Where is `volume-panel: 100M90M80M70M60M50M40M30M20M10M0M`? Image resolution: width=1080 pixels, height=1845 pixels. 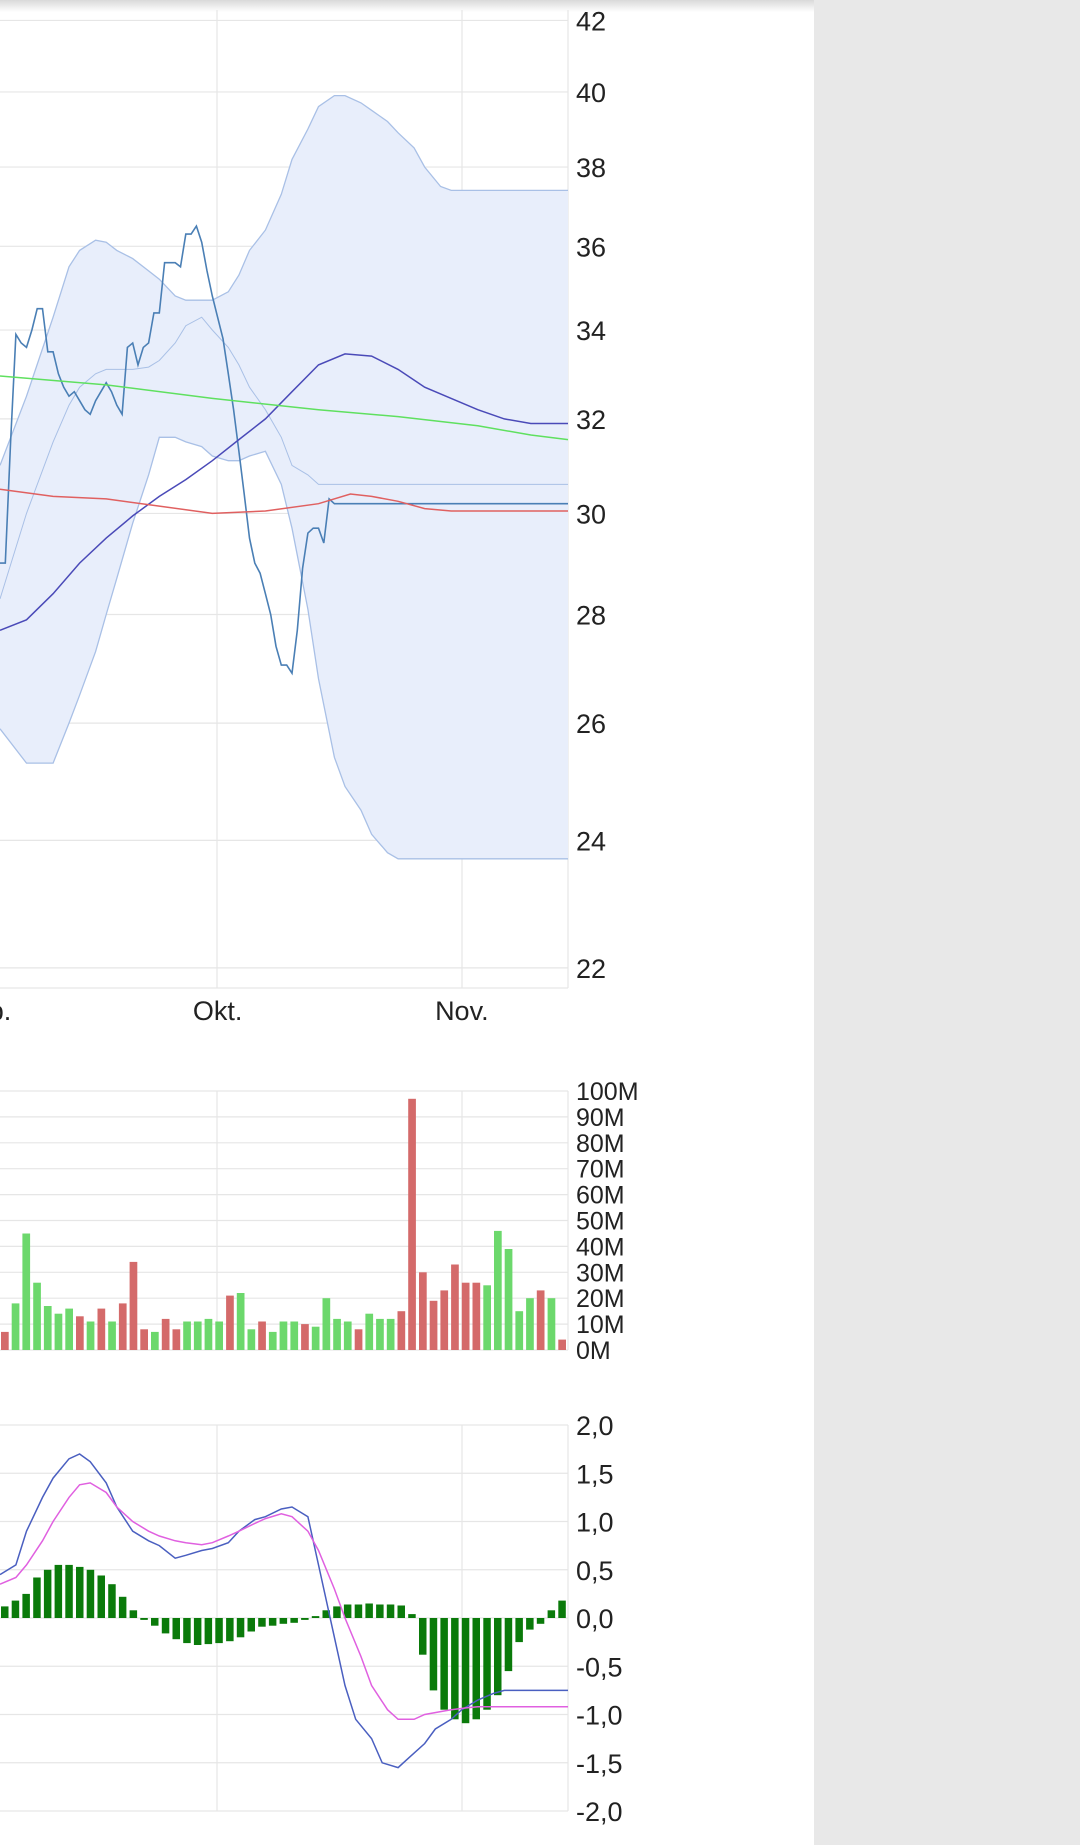
volume-panel: 100M90M80M70M60M50M40M30M20M10M0M is located at coordinates (319, 1221).